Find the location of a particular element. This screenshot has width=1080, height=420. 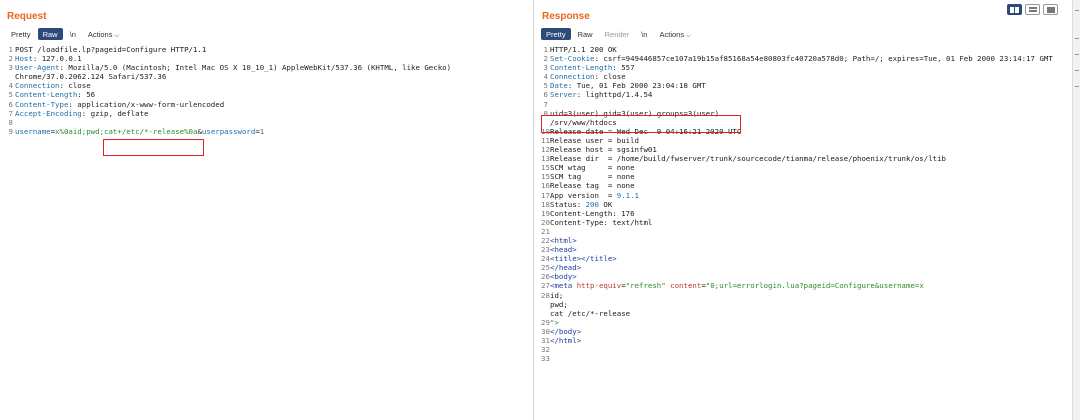

line-content: Content-Length: 56 is located at coordinates (55, 94).